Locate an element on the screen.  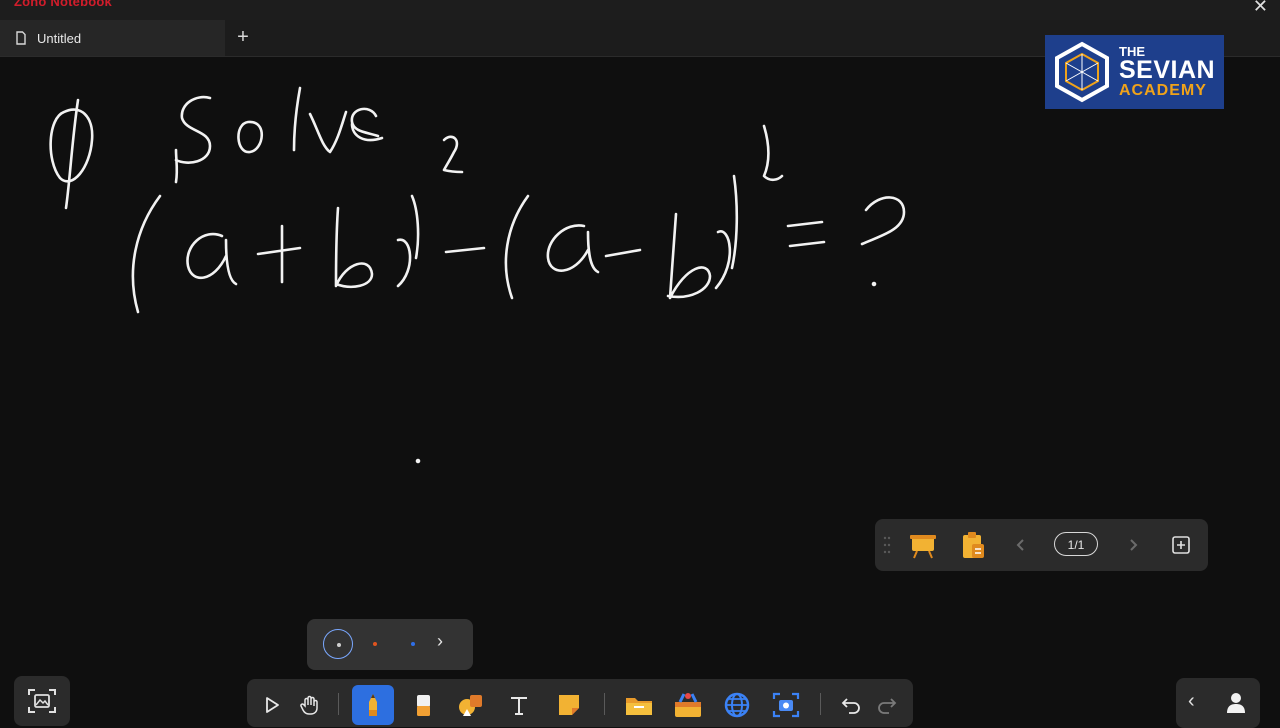
more-colors-button: › is located at coordinates (440, 641).